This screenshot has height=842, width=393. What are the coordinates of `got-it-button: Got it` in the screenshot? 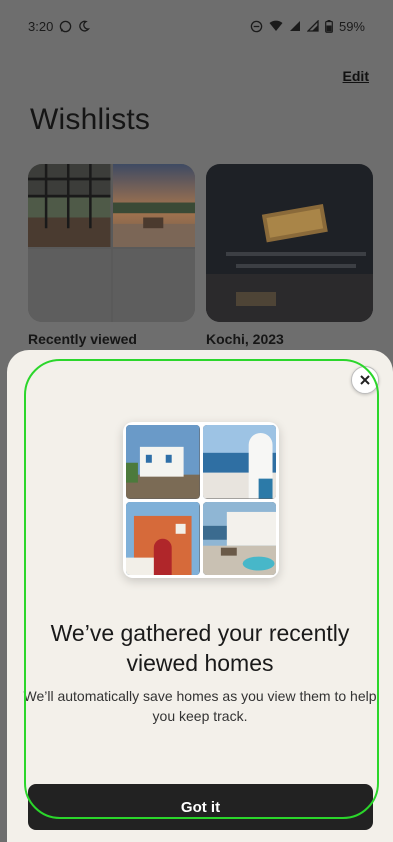 It's located at (200, 807).